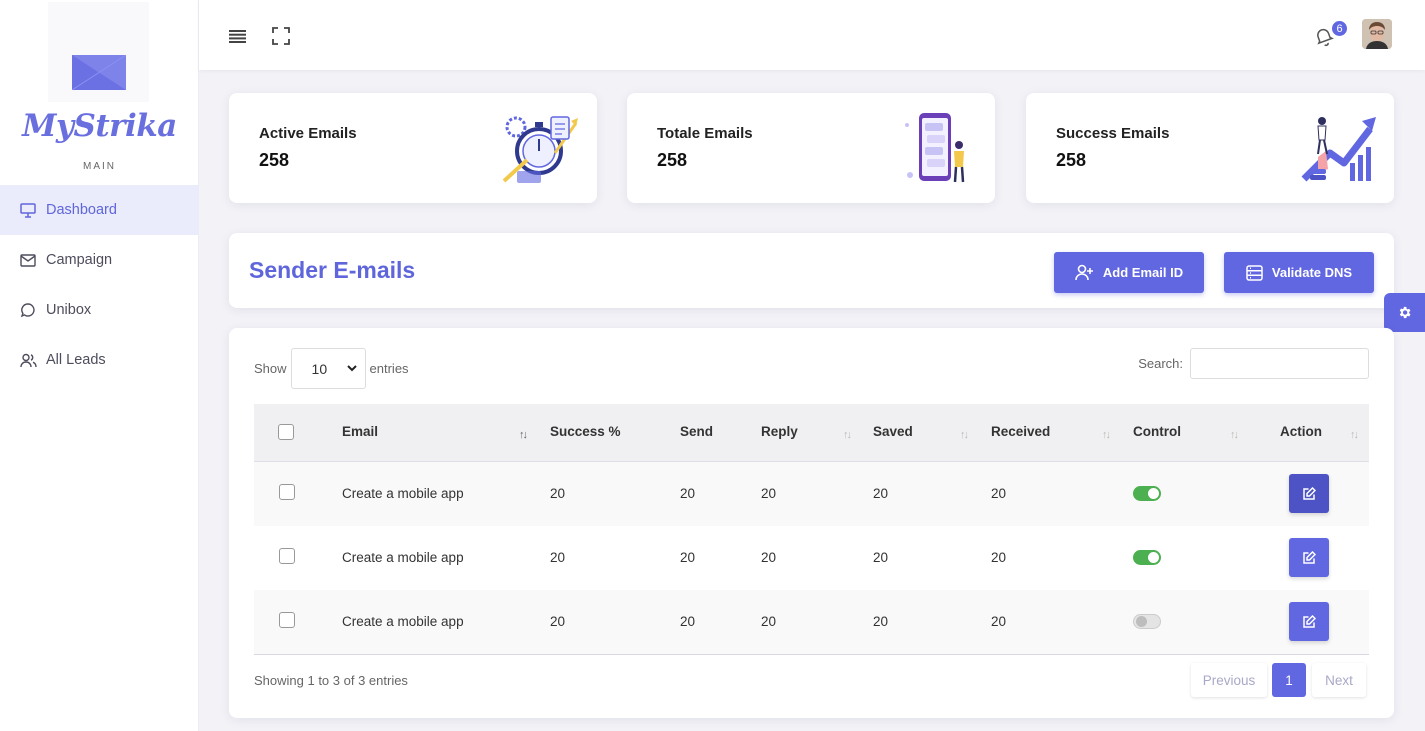 The width and height of the screenshot is (1425, 731). Describe the element at coordinates (1339, 680) in the screenshot. I see `pagination-next: Next` at that location.